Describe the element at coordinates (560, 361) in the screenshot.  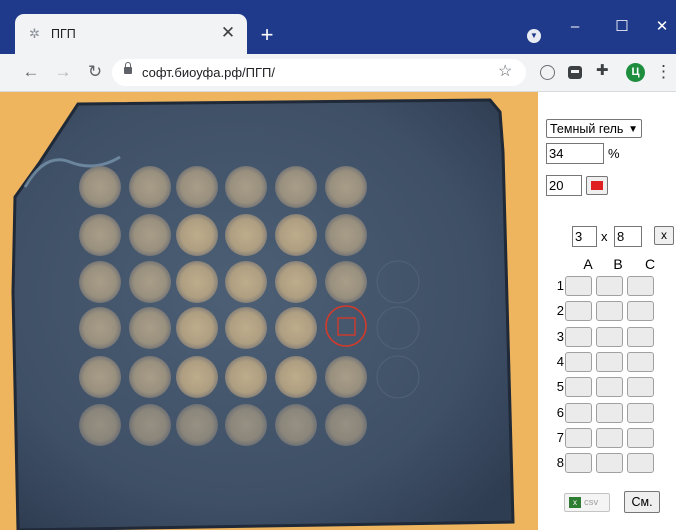
I see `row-label: 4` at that location.